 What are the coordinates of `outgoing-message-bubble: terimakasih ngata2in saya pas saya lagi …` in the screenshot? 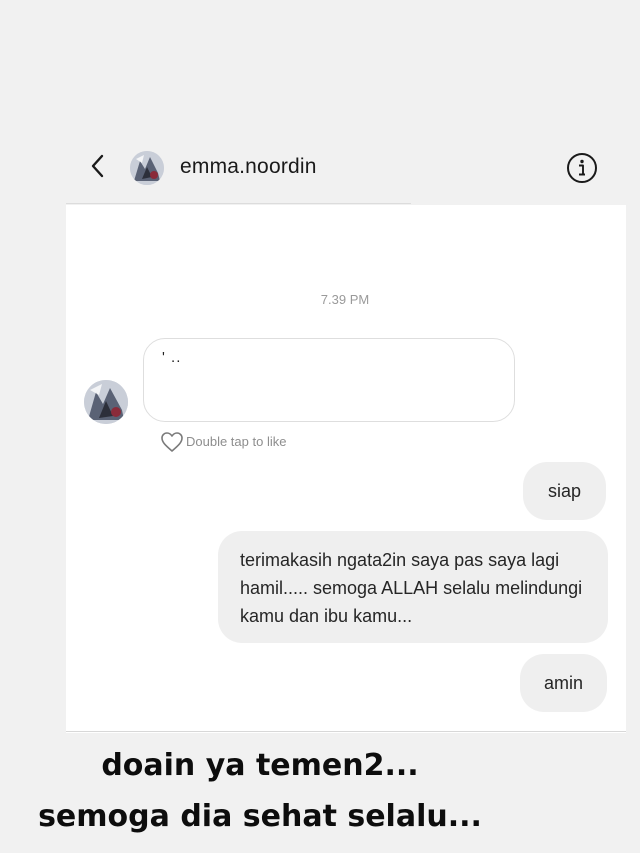 It's located at (413, 587).